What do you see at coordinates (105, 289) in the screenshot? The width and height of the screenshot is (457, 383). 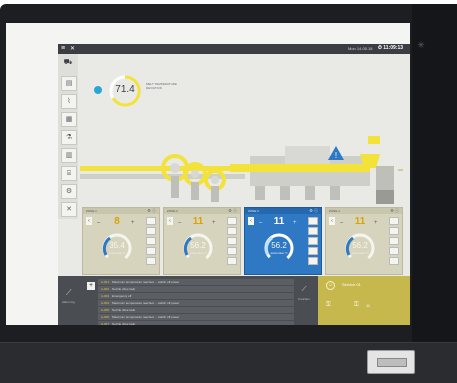 I see `alarm-code: A-002` at bounding box center [105, 289].